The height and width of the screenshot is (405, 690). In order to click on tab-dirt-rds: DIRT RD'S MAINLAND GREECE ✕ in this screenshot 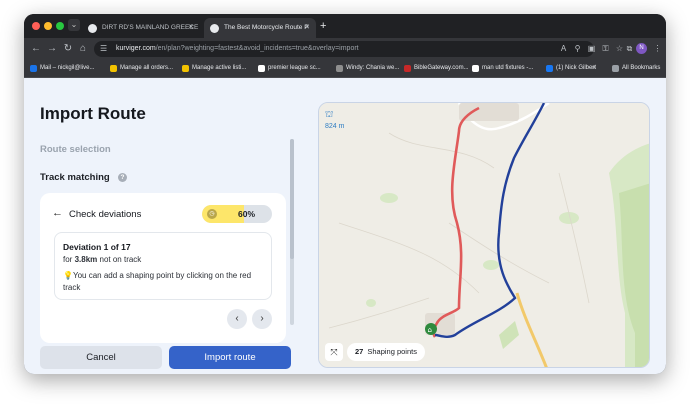, I will do `click(141, 28)`.